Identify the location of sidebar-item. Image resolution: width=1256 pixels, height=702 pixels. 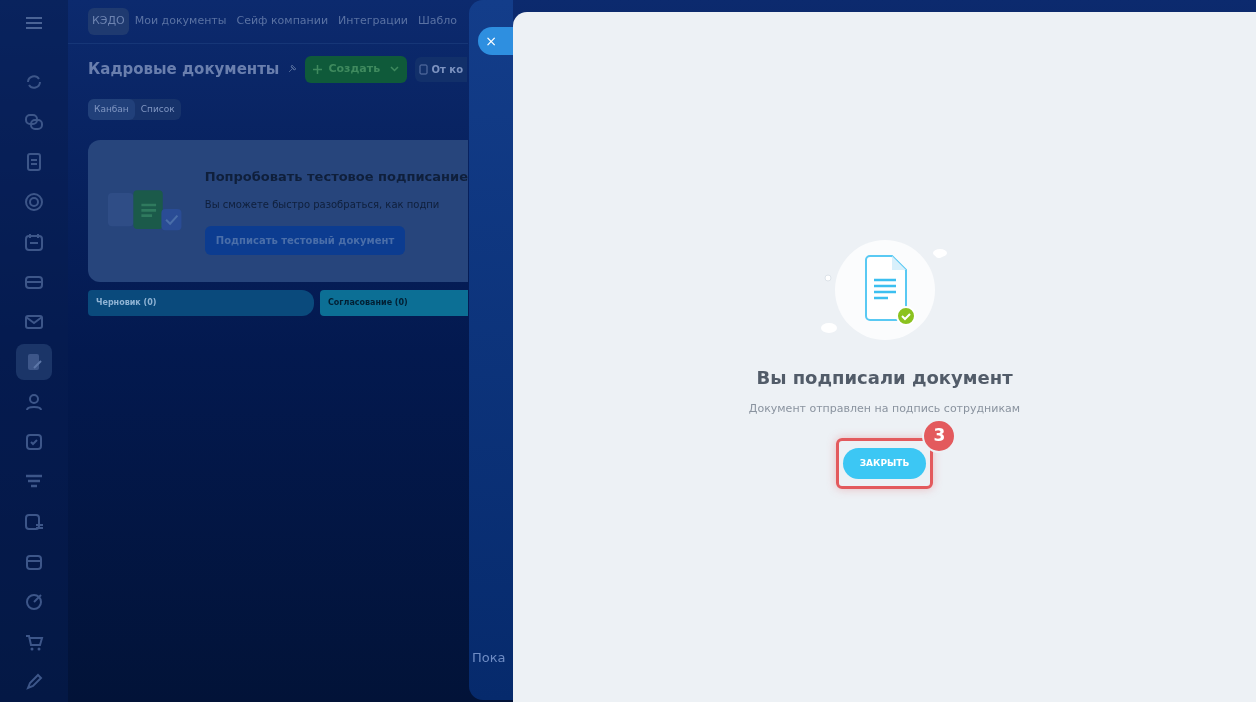
(34, 362).